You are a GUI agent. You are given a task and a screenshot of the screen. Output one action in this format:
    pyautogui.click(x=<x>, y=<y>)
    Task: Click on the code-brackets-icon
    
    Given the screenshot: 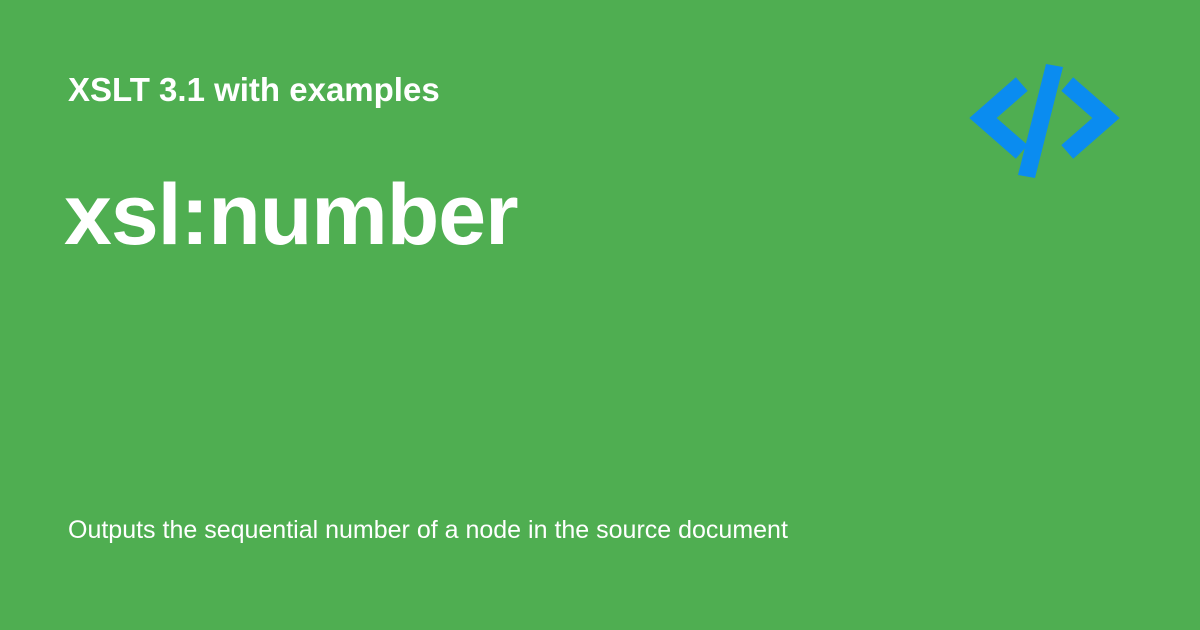 What is the action you would take?
    pyautogui.click(x=1044, y=121)
    